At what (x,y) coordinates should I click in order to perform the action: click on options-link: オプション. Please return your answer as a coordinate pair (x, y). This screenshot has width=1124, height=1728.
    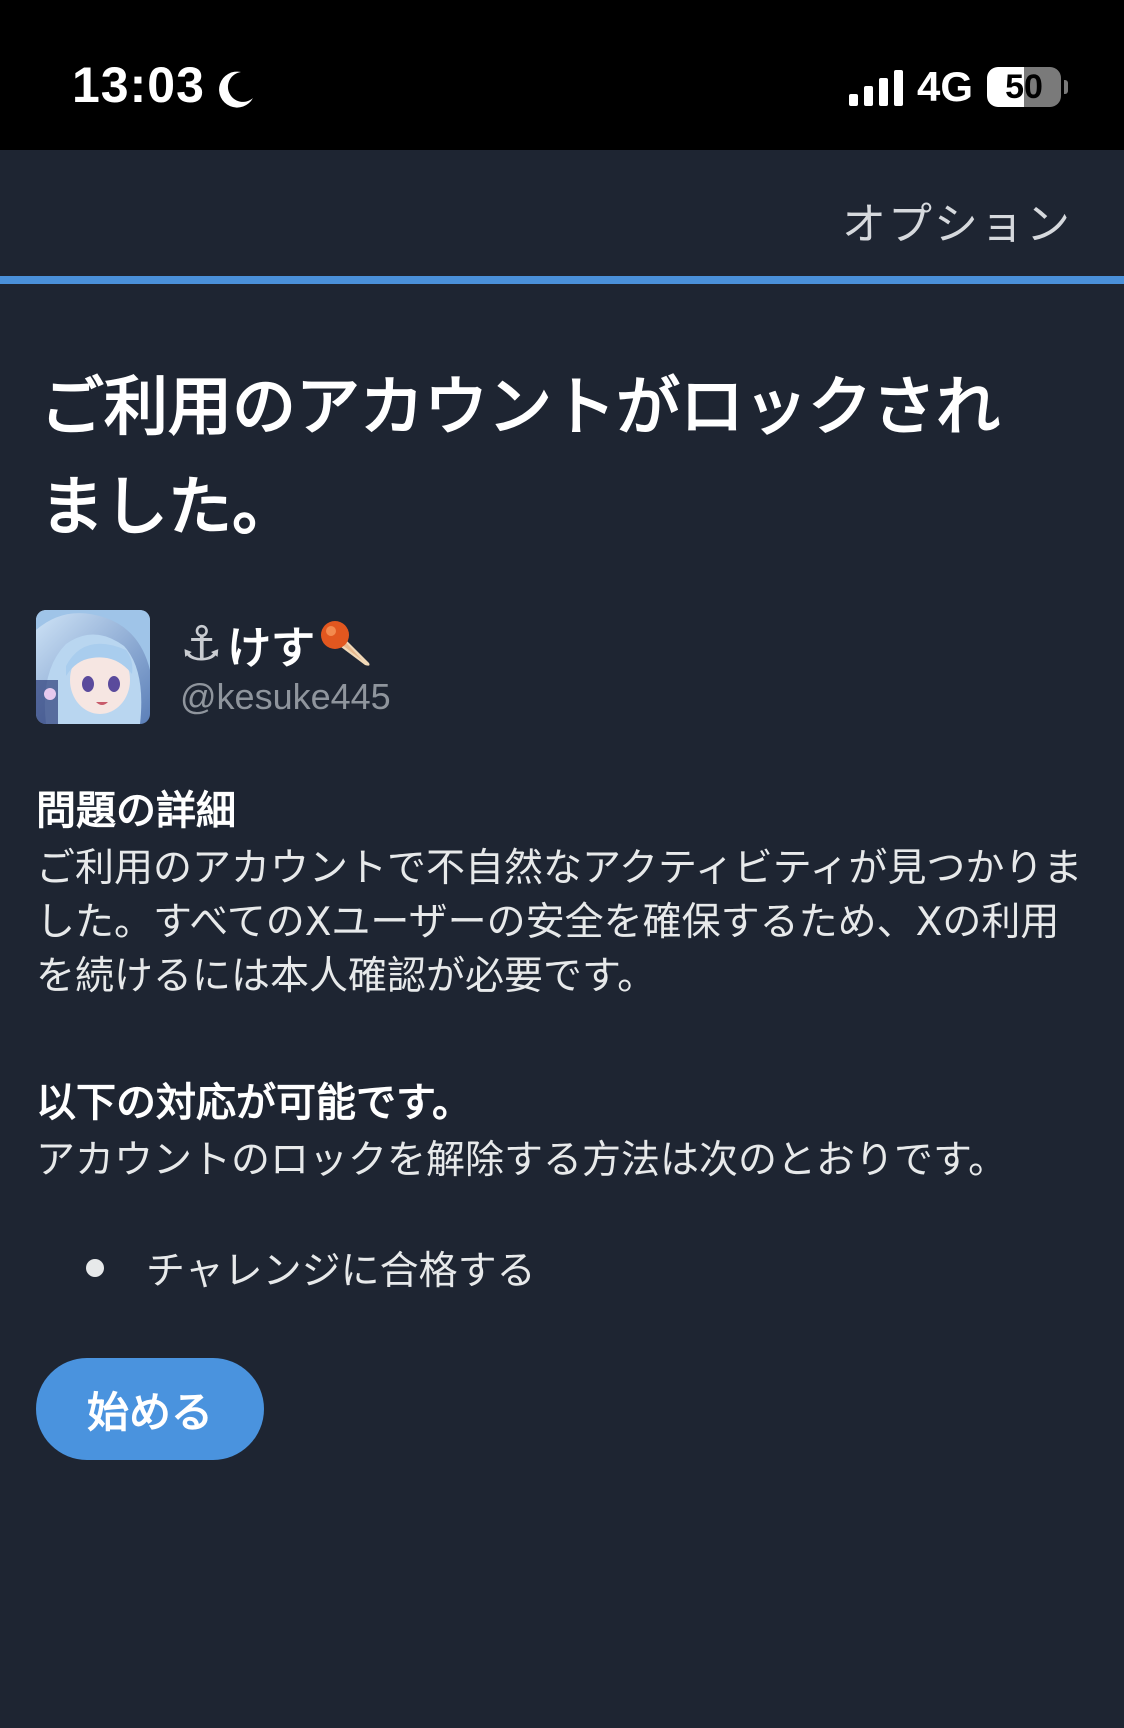
    Looking at the image, I should click on (957, 220).